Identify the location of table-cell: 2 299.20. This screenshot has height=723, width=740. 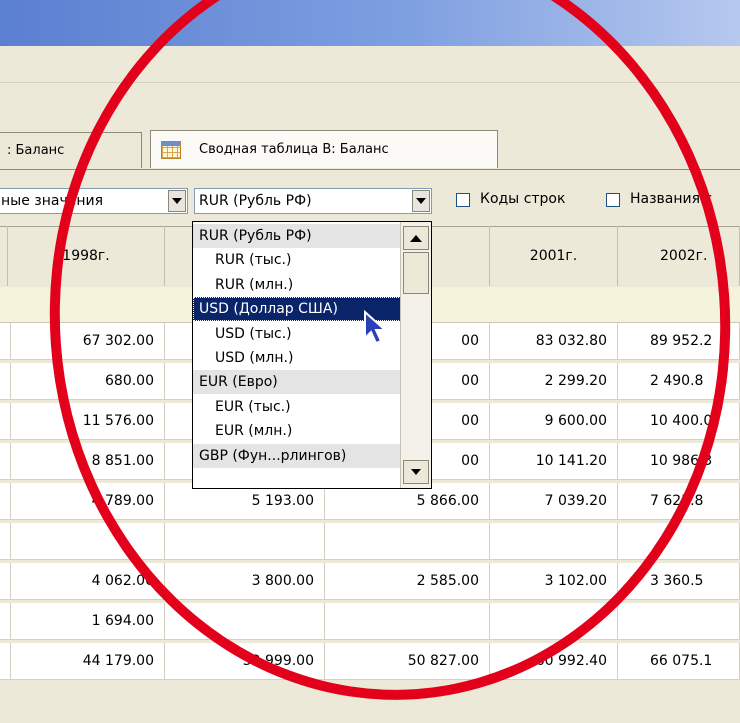
(554, 381).